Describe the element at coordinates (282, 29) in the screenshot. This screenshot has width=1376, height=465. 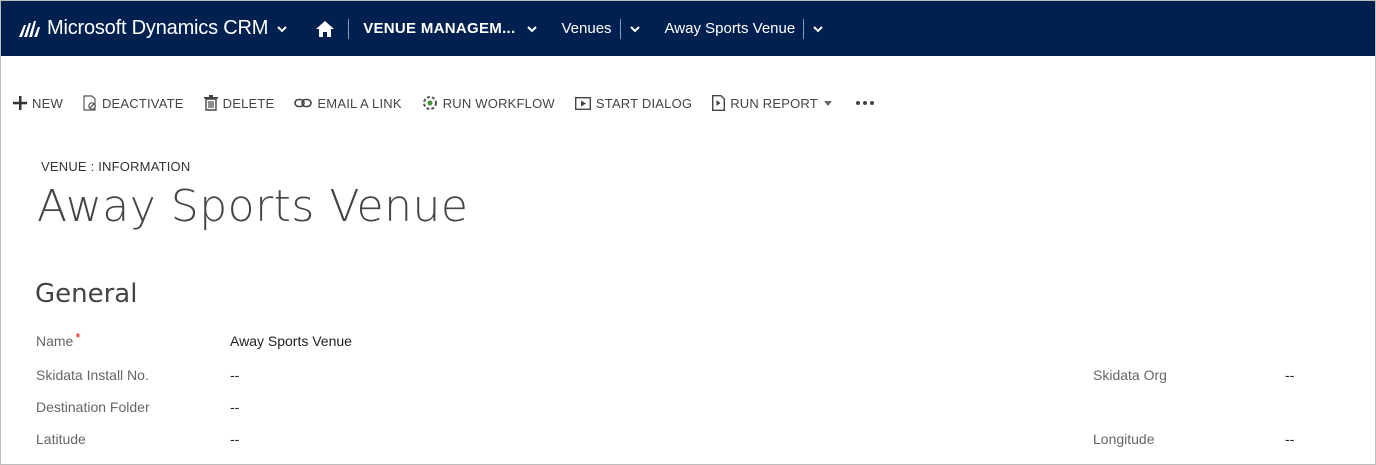
I see `app-menu-chevron-icon` at that location.